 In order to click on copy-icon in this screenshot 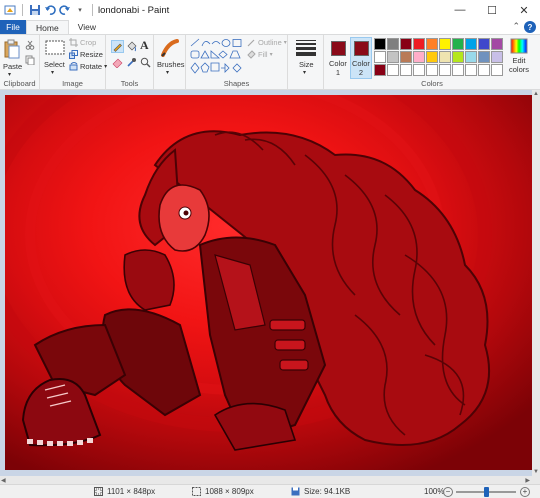, I will do `click(30, 61)`.